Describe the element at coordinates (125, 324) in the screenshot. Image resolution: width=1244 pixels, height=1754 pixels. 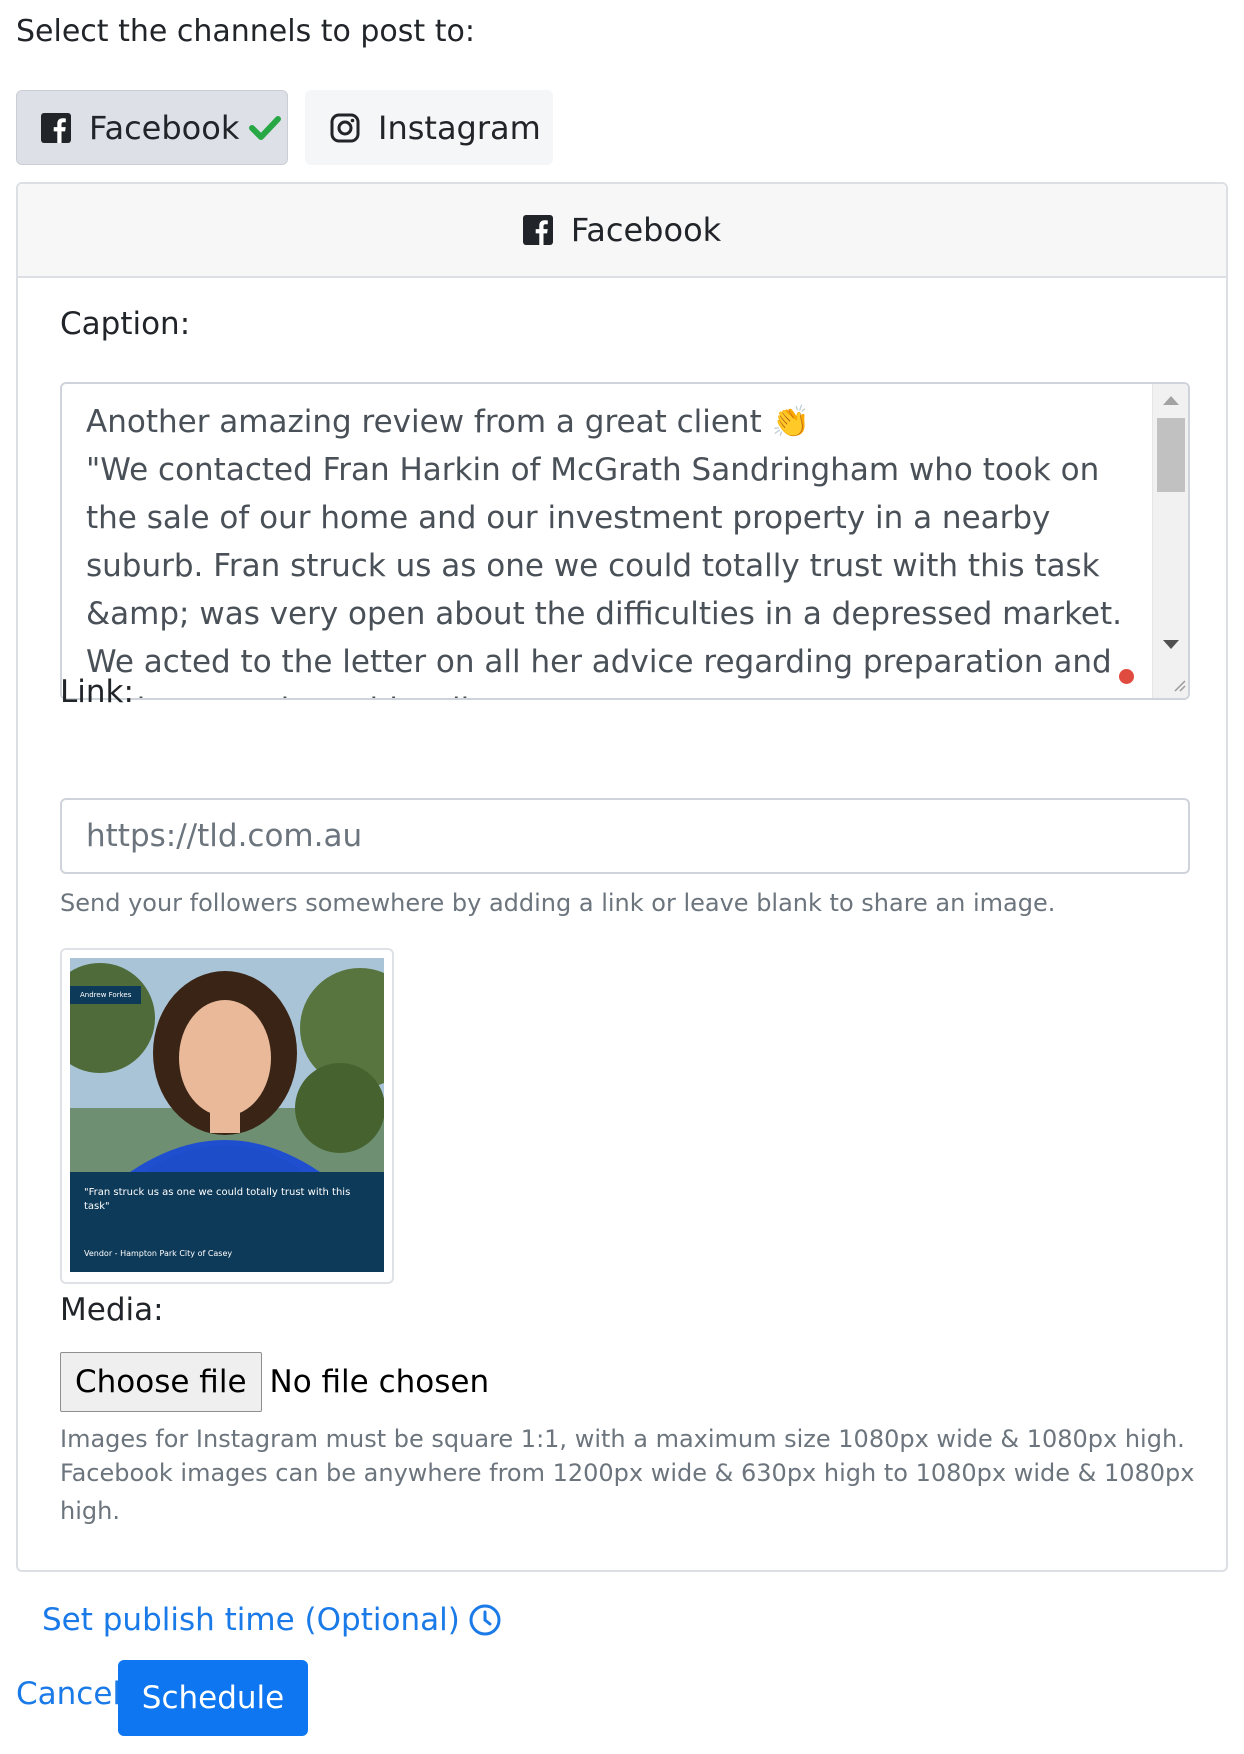
I see `caption-label: Caption:` at that location.